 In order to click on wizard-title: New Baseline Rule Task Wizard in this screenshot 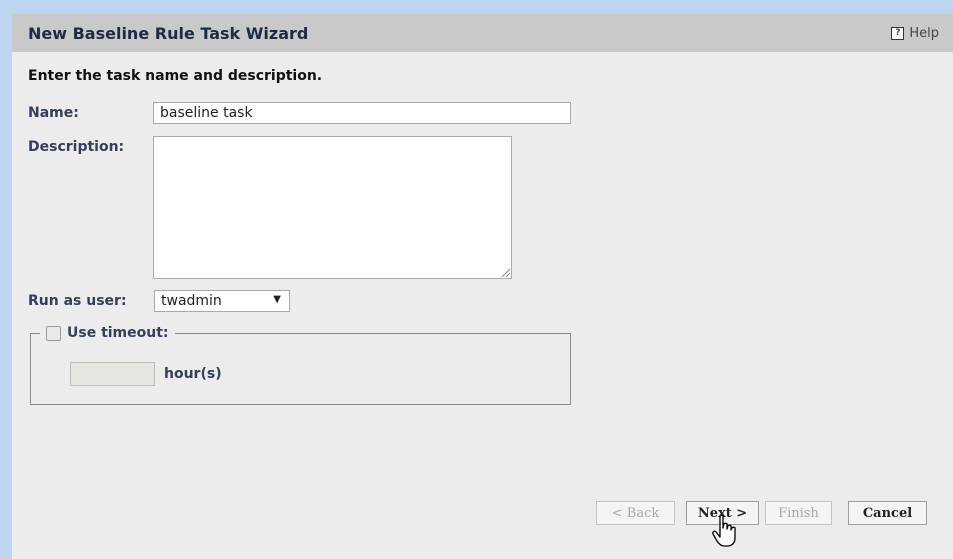, I will do `click(168, 33)`.